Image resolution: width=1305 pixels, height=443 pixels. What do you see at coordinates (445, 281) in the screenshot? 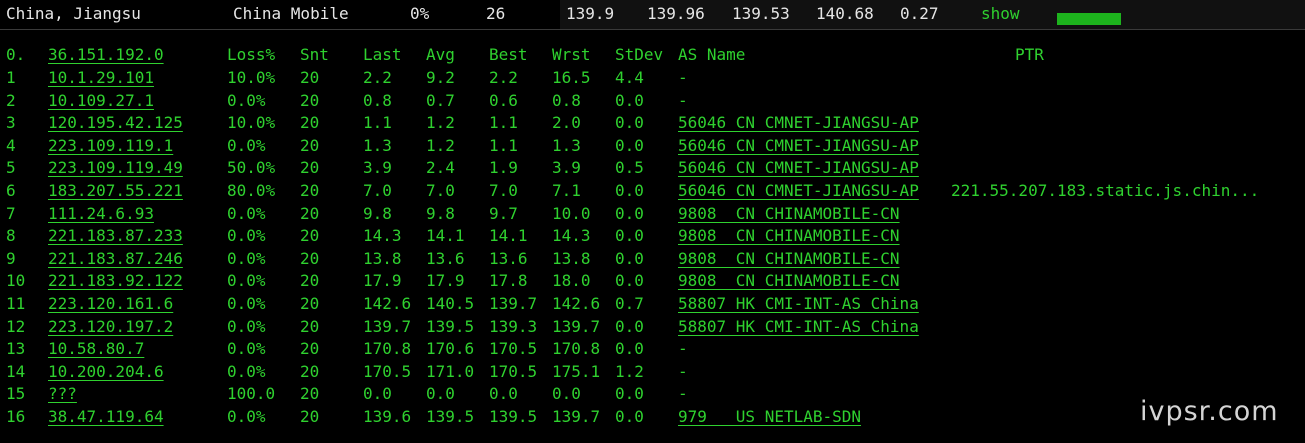
I see `hop-avg: 17.9` at bounding box center [445, 281].